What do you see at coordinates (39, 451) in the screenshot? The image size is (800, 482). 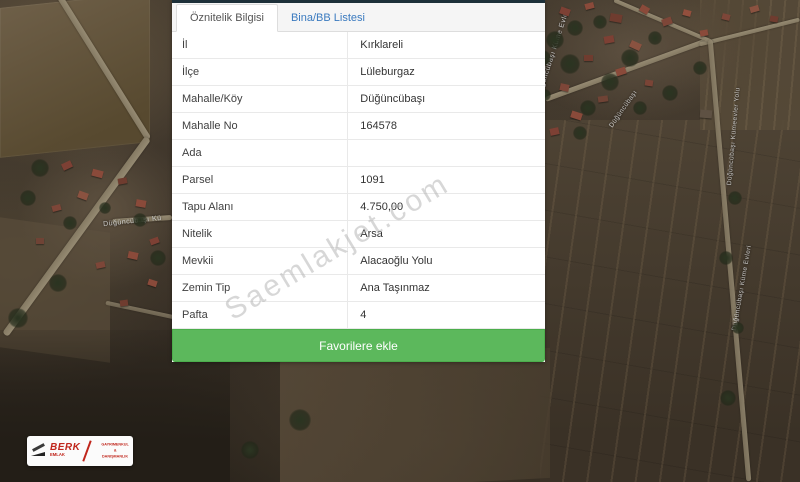 I see `berk-logo-mark-icon` at bounding box center [39, 451].